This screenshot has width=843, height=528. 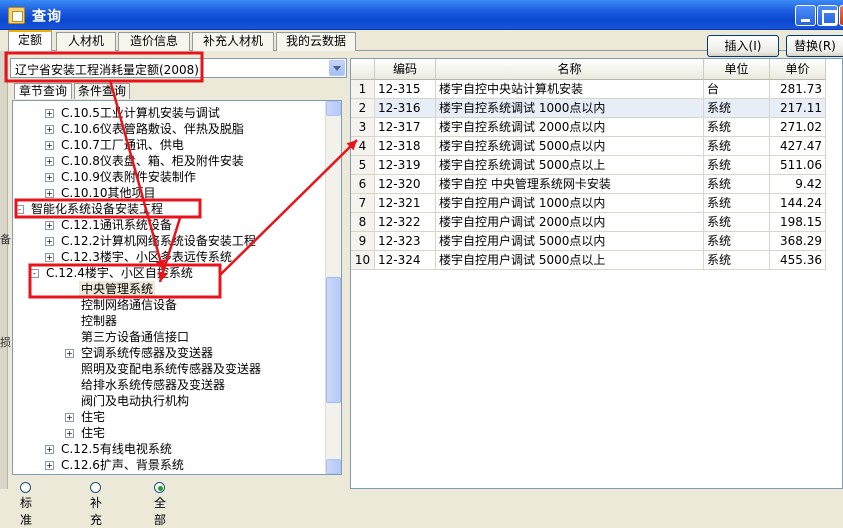 I want to click on subtab-condition-query: 条件查询, so click(x=102, y=91).